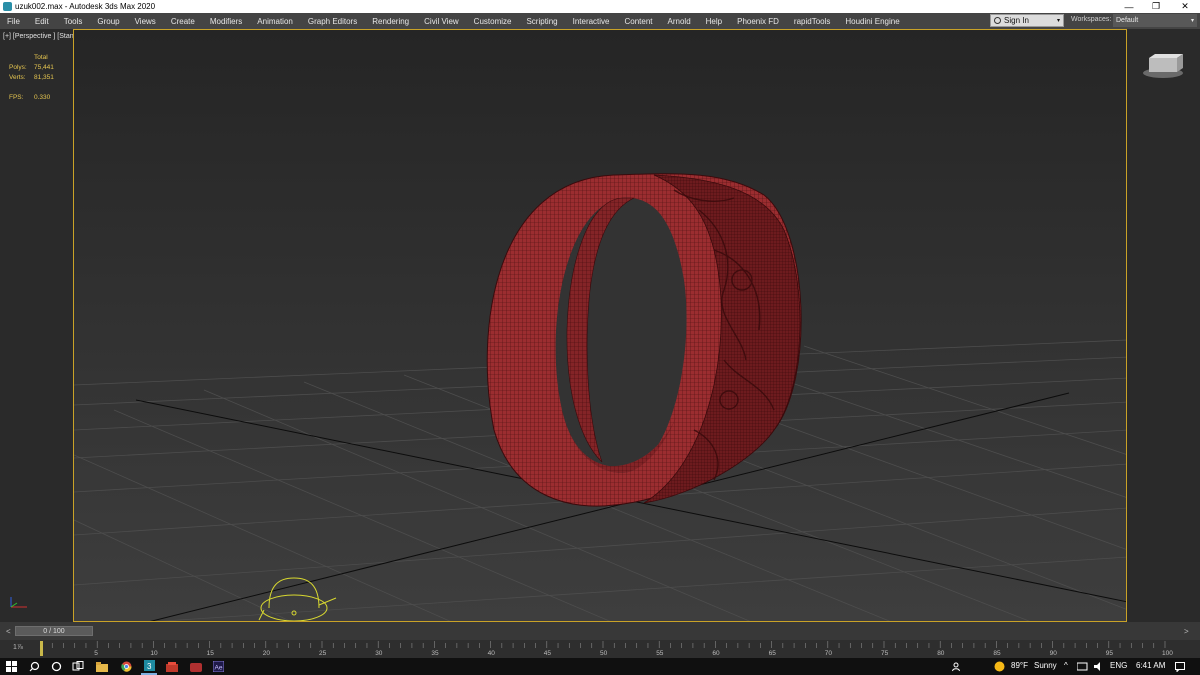  I want to click on track-tick-label: 40, so click(492, 653).